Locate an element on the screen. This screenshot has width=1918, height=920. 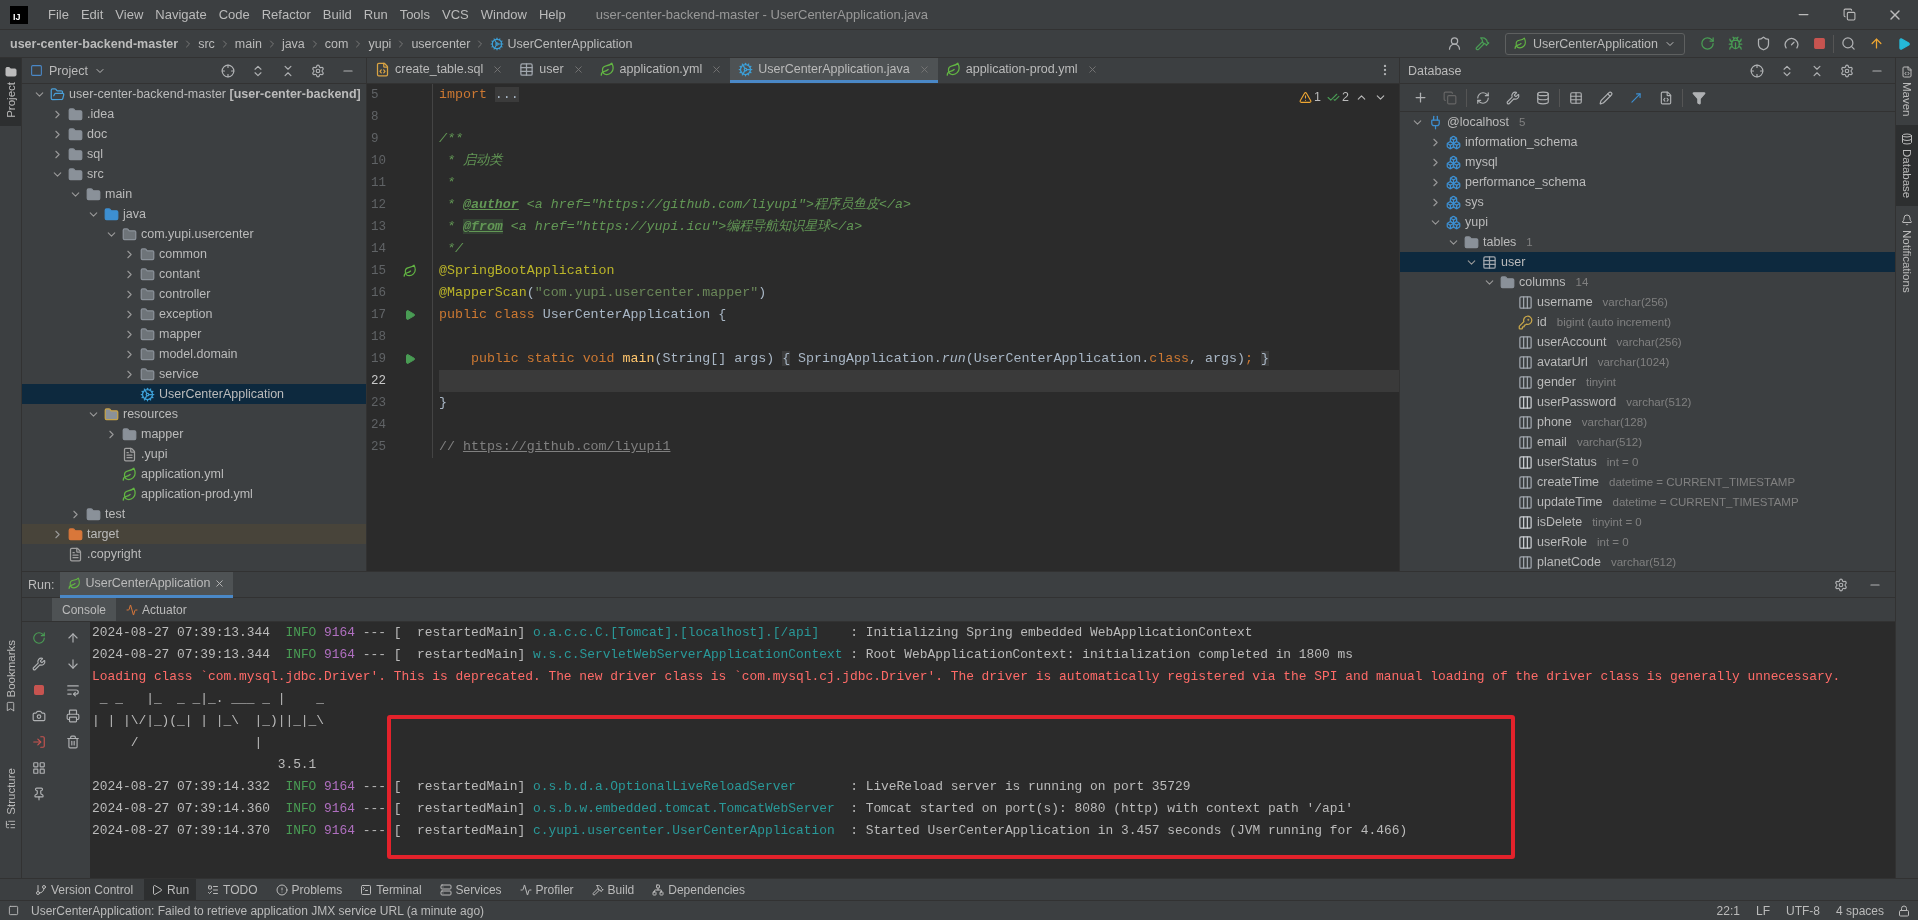
tree-item: id bigint (auto increment) is located at coordinates (1647, 322).